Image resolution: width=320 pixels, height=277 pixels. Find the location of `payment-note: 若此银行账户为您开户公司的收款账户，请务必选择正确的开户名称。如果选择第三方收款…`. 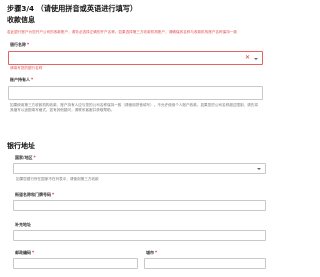

payment-note: 若此银行账户为您开户公司的收款账户，请务必选择正确的开户名称。如果选择第三方收款… is located at coordinates (122, 32).